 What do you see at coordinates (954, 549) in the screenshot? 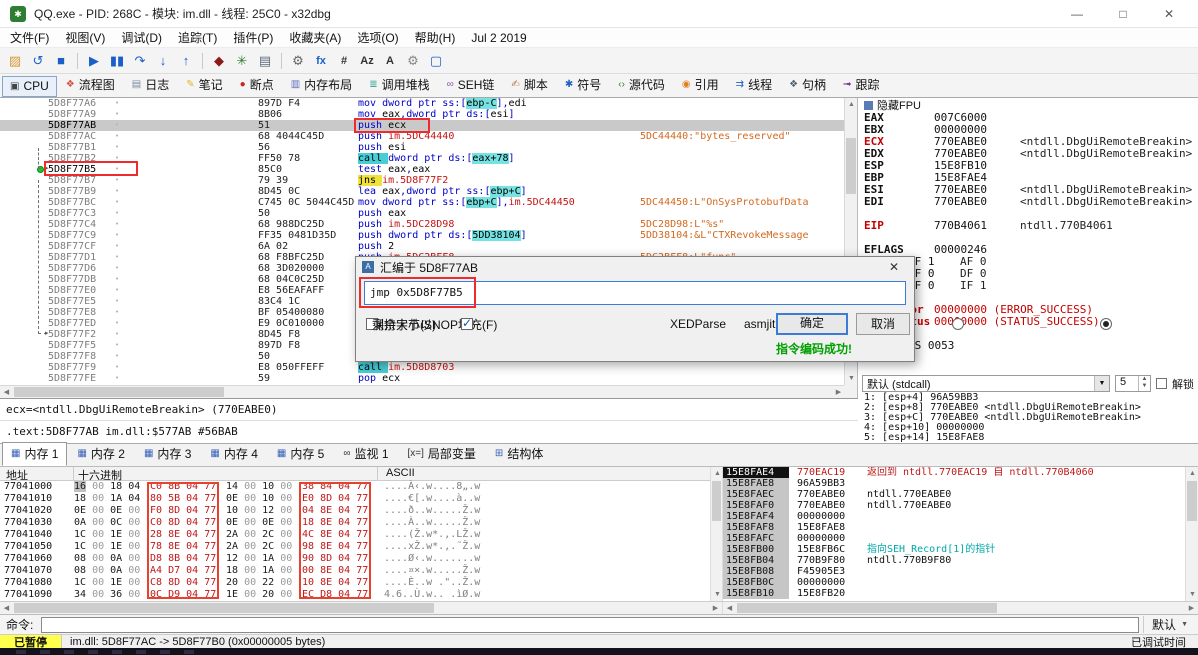
I see `stack-row: 15E8FB00 15E8FB6C 指向SEH_Record[1]的指针` at bounding box center [954, 549].